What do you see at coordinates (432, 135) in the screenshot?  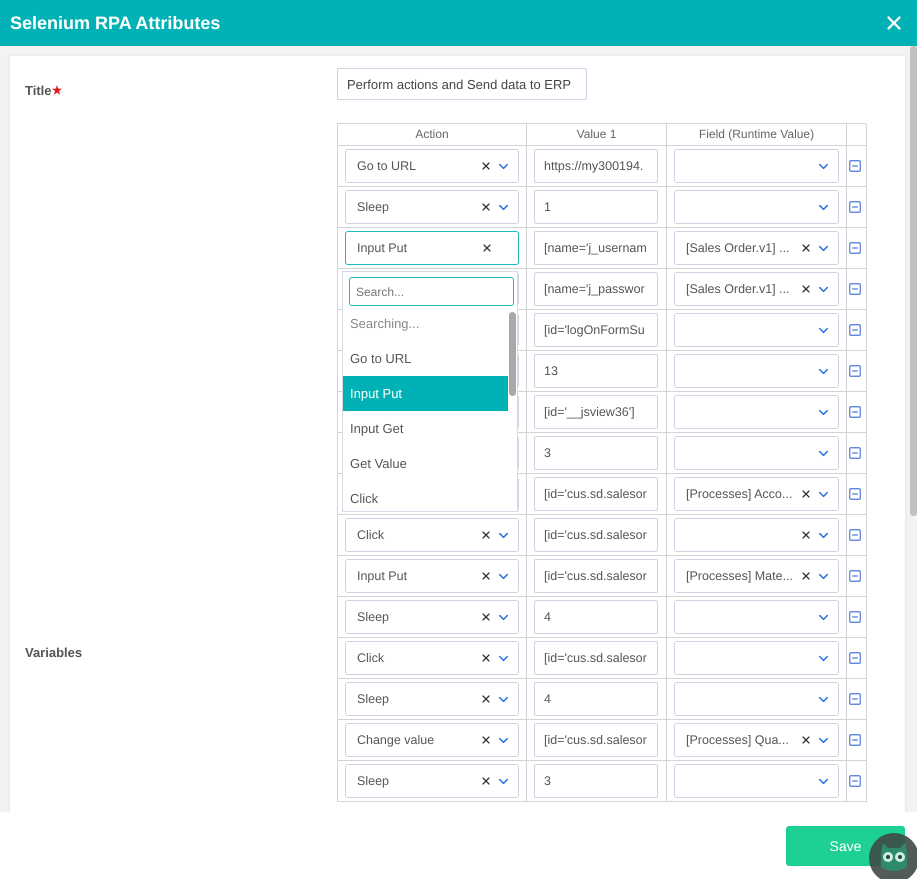 I see `column-header: Action` at bounding box center [432, 135].